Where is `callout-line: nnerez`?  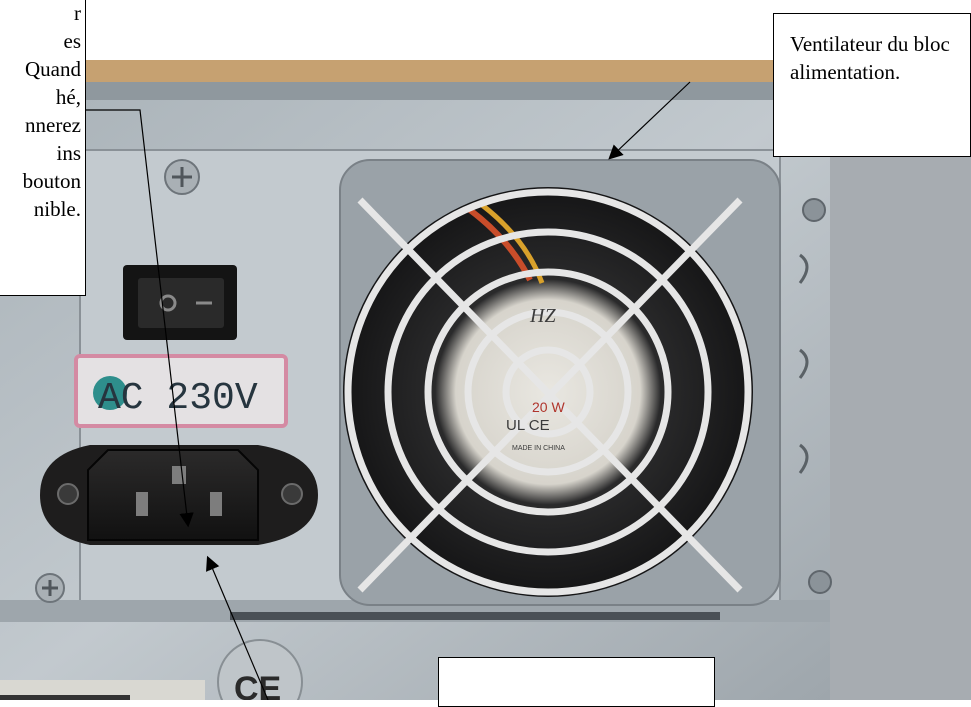 callout-line: nnerez is located at coordinates (53, 125).